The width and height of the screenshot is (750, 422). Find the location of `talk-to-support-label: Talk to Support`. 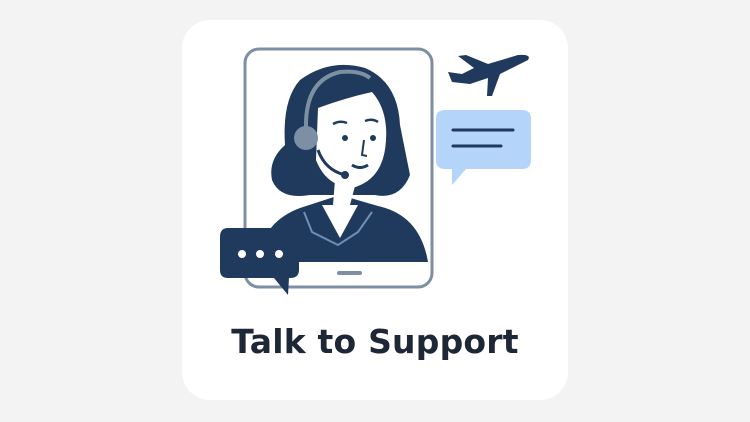

talk-to-support-label: Talk to Support is located at coordinates (375, 341).